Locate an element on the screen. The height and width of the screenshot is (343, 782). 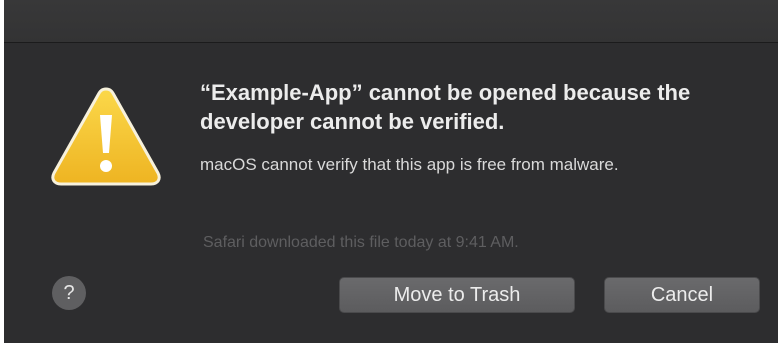
help-button: ? is located at coordinates (69, 293).